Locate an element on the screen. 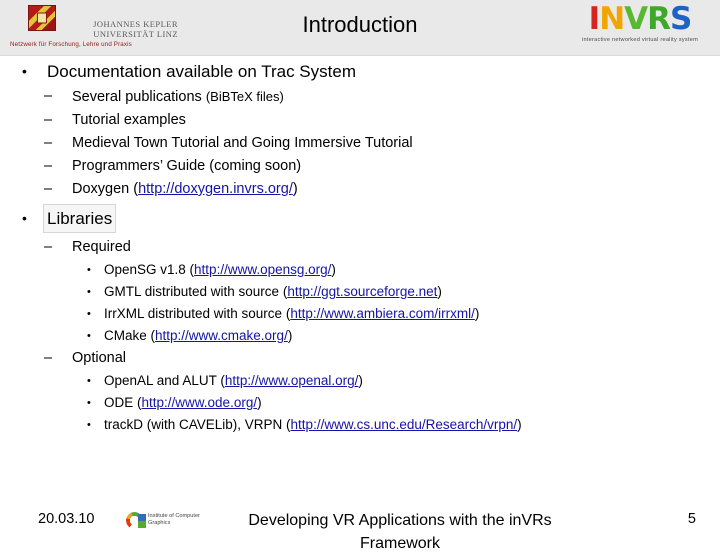 The image size is (720, 555). footer-date: 20.03.10 is located at coordinates (66, 519).